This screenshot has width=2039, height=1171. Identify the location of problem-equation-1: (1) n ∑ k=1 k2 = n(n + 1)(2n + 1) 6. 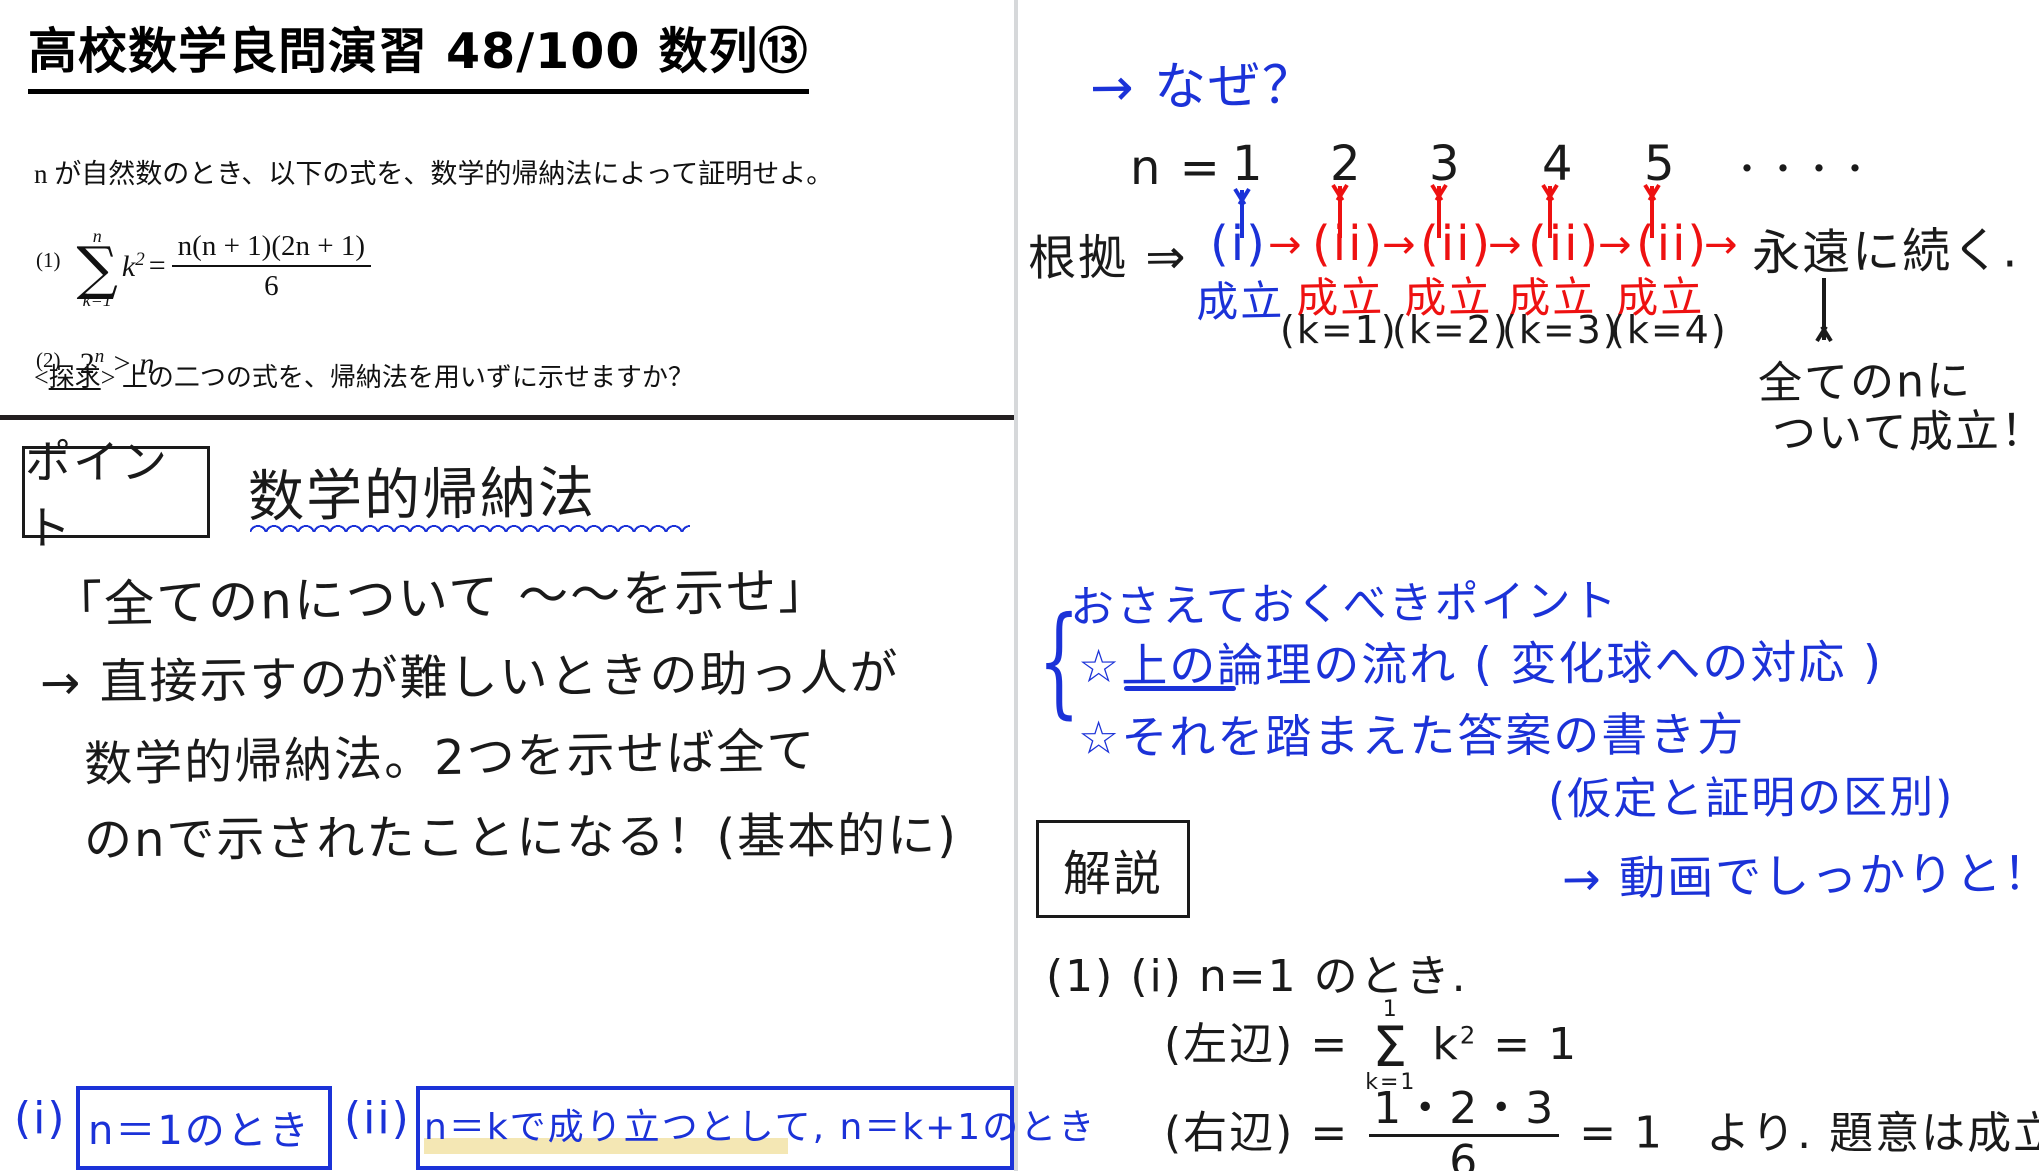
(204, 267).